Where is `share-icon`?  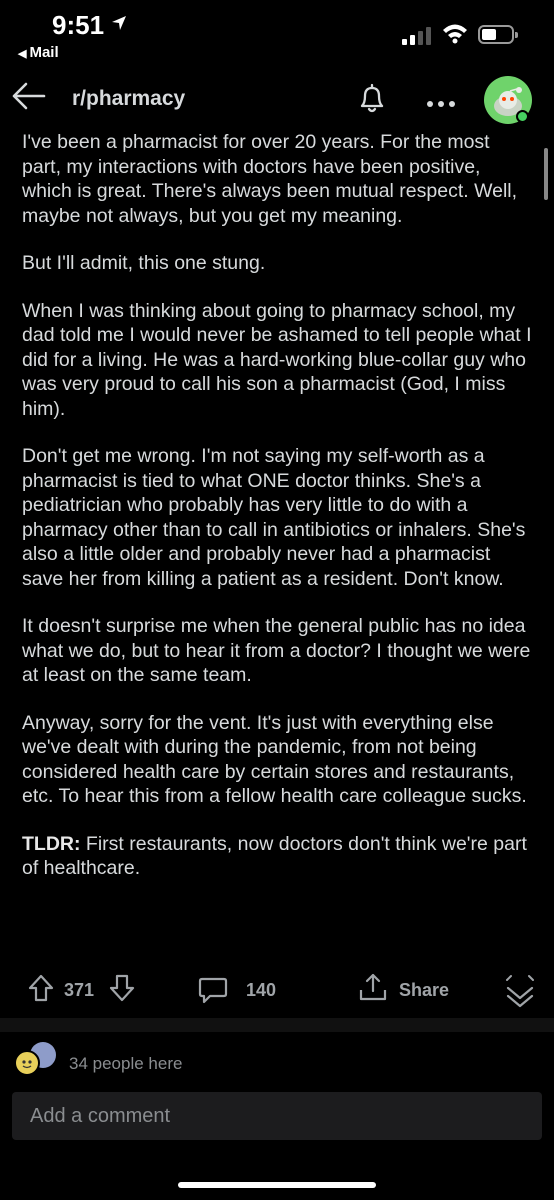 share-icon is located at coordinates (373, 987).